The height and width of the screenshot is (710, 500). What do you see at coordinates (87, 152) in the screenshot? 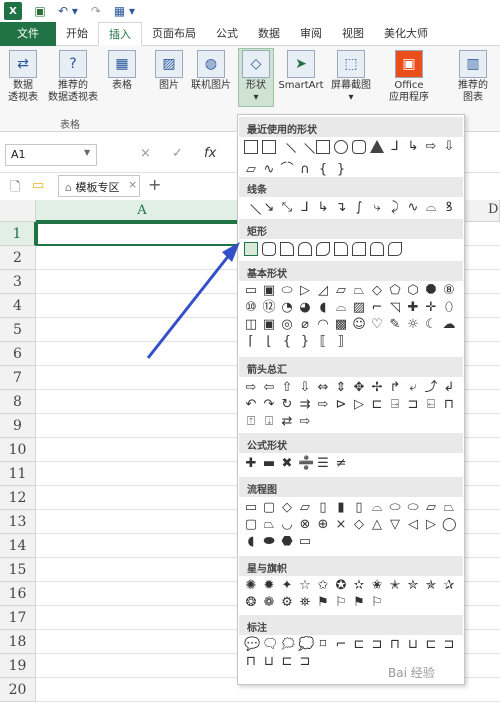
I see `chevron-down-icon: ▼` at bounding box center [87, 152].